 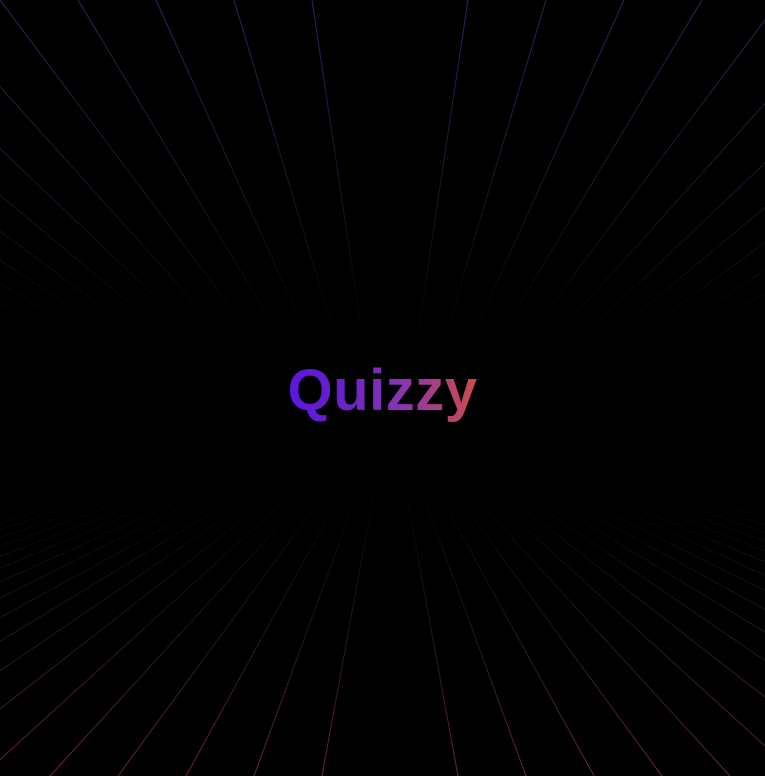 I want to click on logo-container: Quizzy, so click(x=382, y=391).